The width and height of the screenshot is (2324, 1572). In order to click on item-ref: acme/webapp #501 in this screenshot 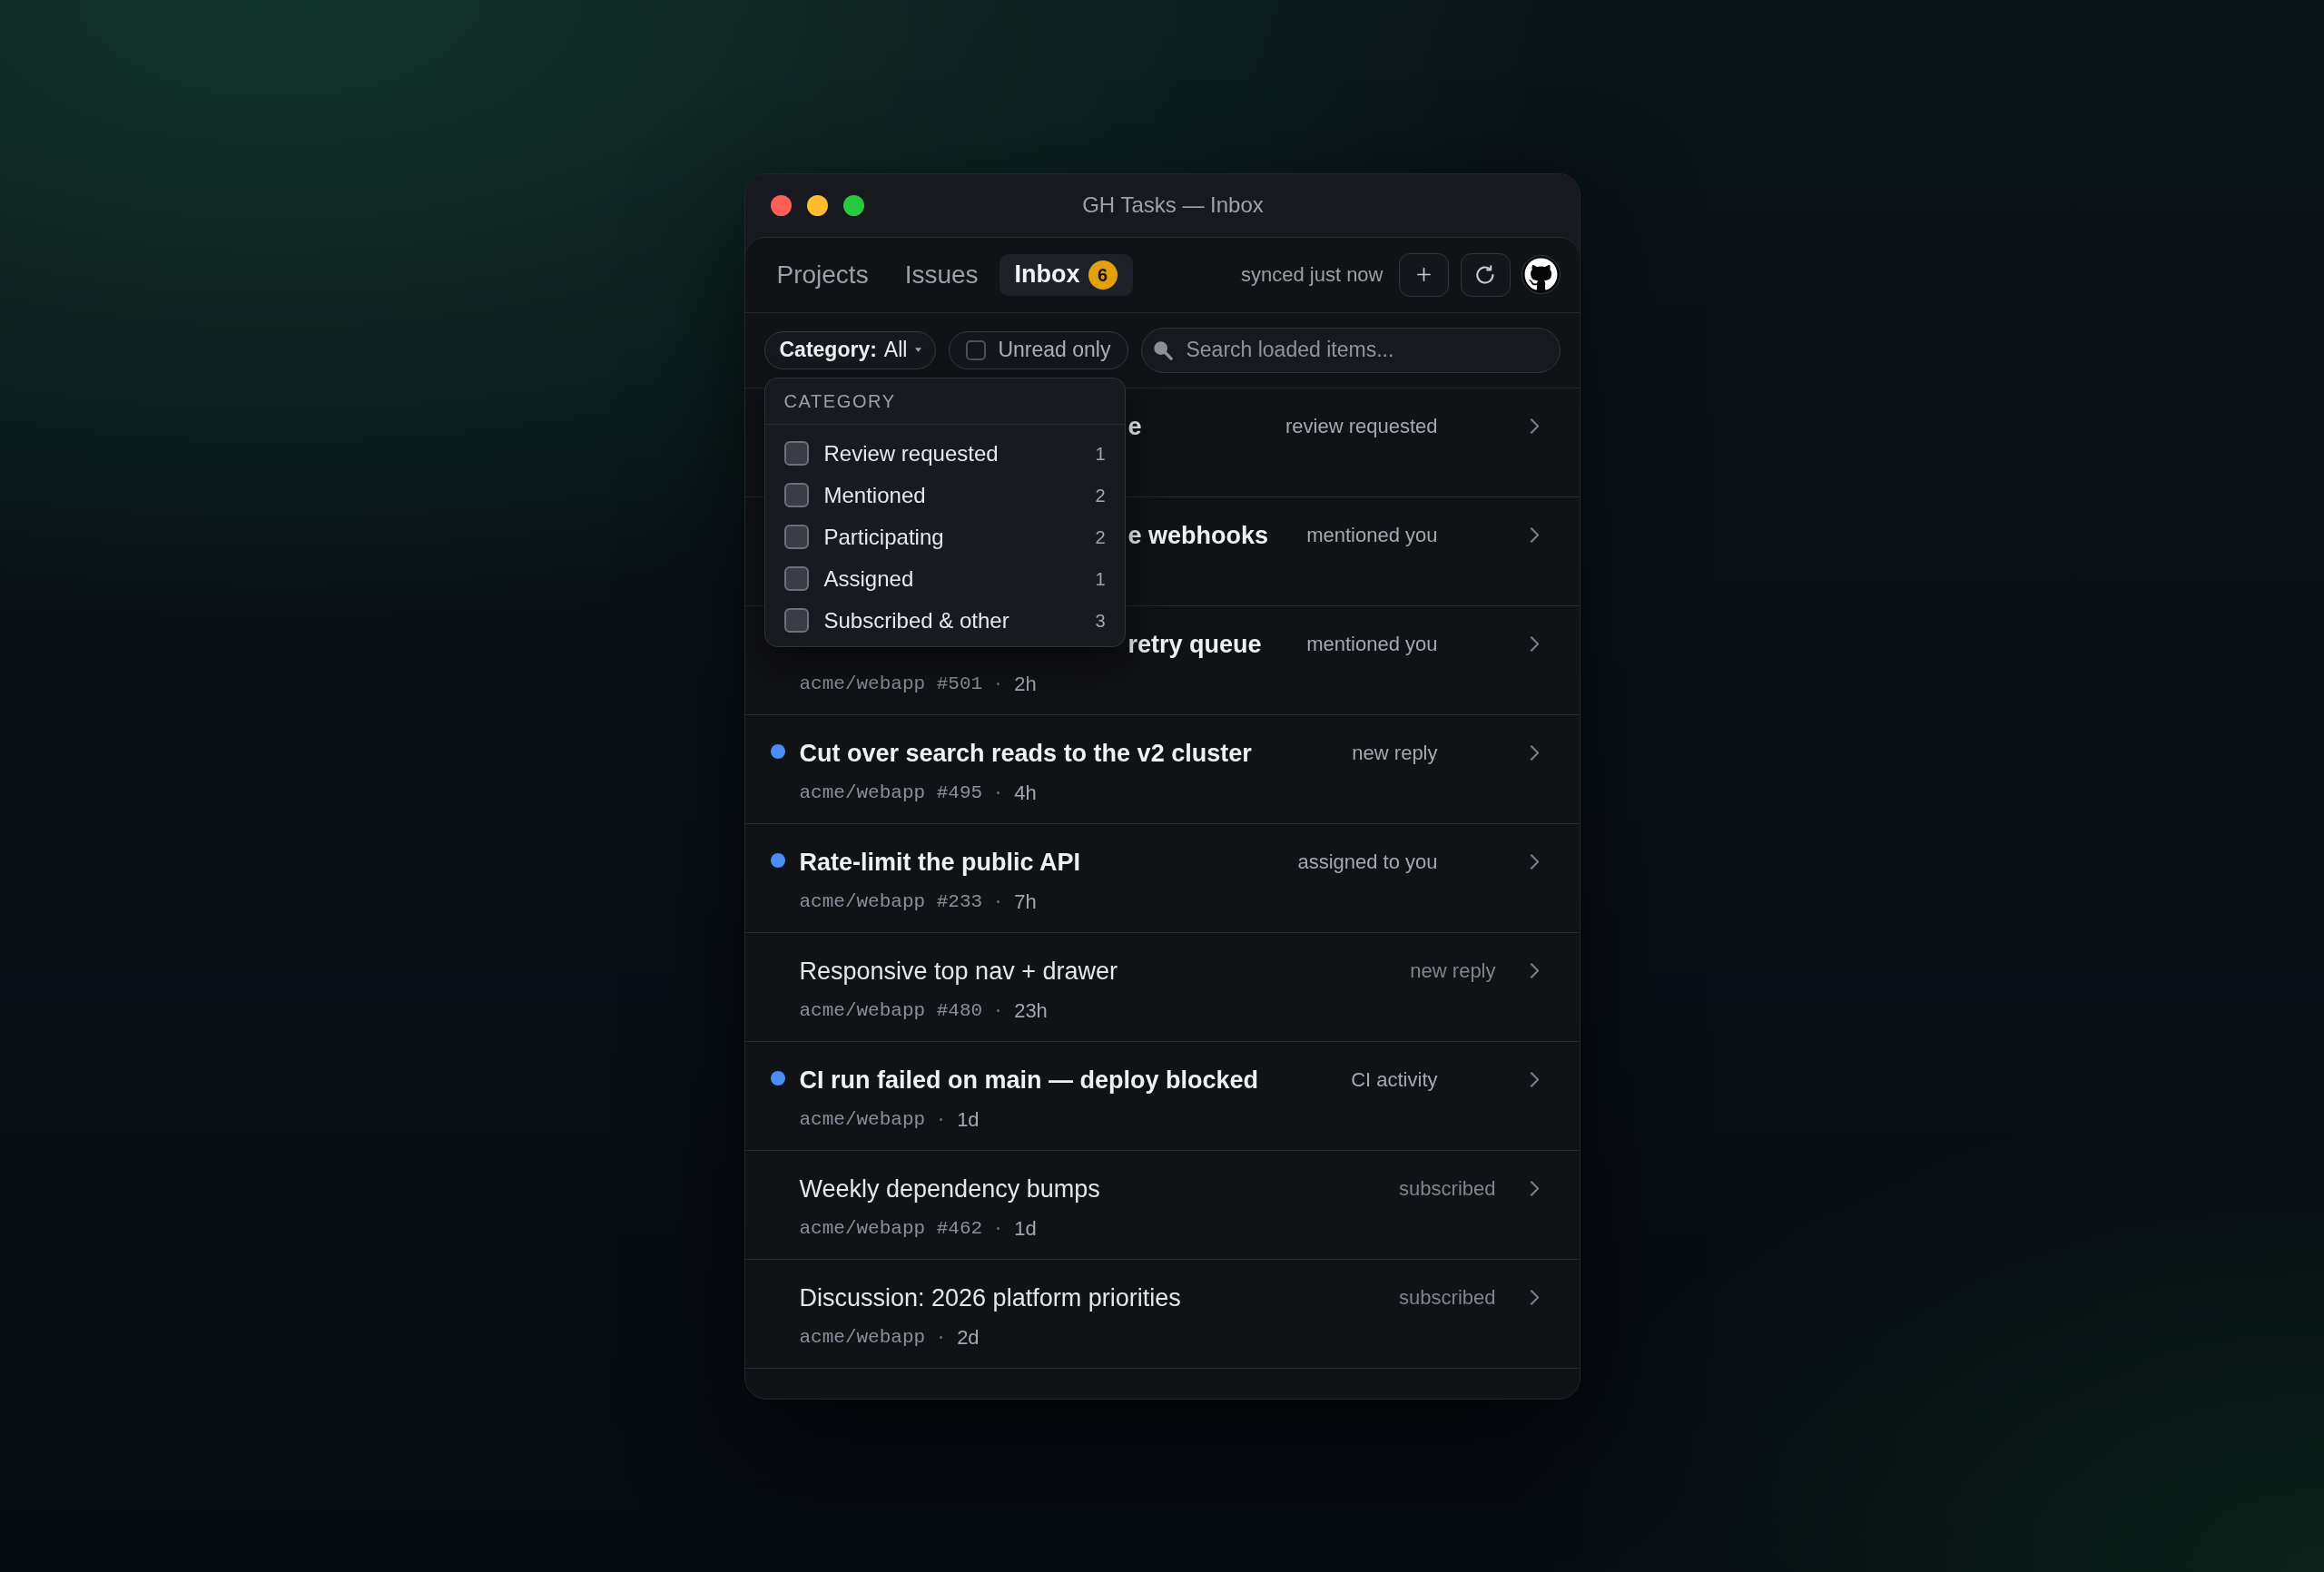, I will do `click(891, 684)`.